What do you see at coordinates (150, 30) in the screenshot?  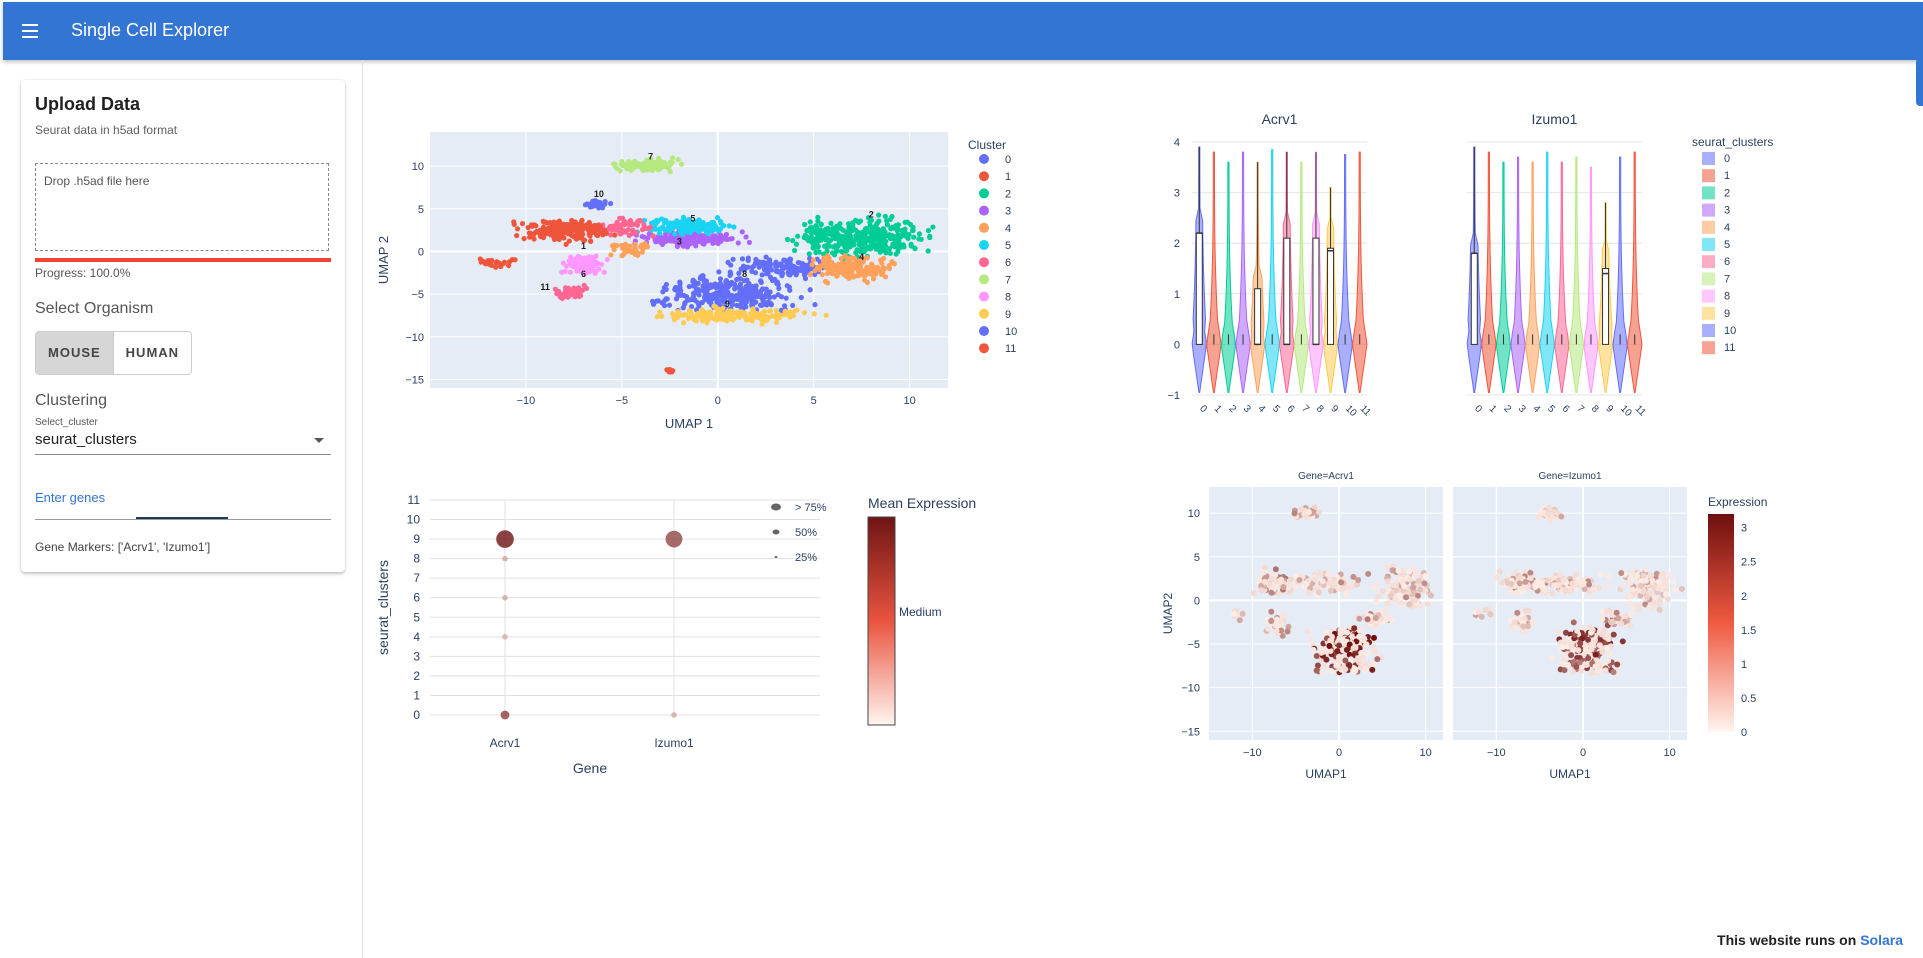 I see `app-title: Single Cell Explorer` at bounding box center [150, 30].